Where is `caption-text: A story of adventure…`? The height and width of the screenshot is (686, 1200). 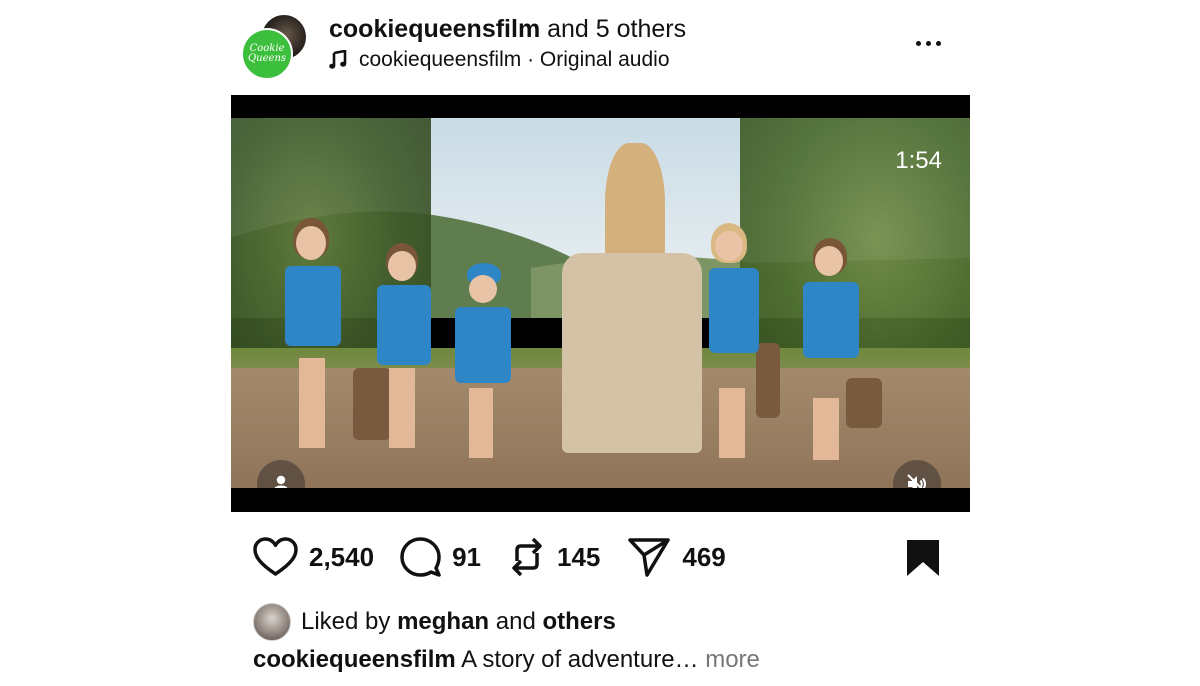 caption-text: A story of adventure… is located at coordinates (580, 659).